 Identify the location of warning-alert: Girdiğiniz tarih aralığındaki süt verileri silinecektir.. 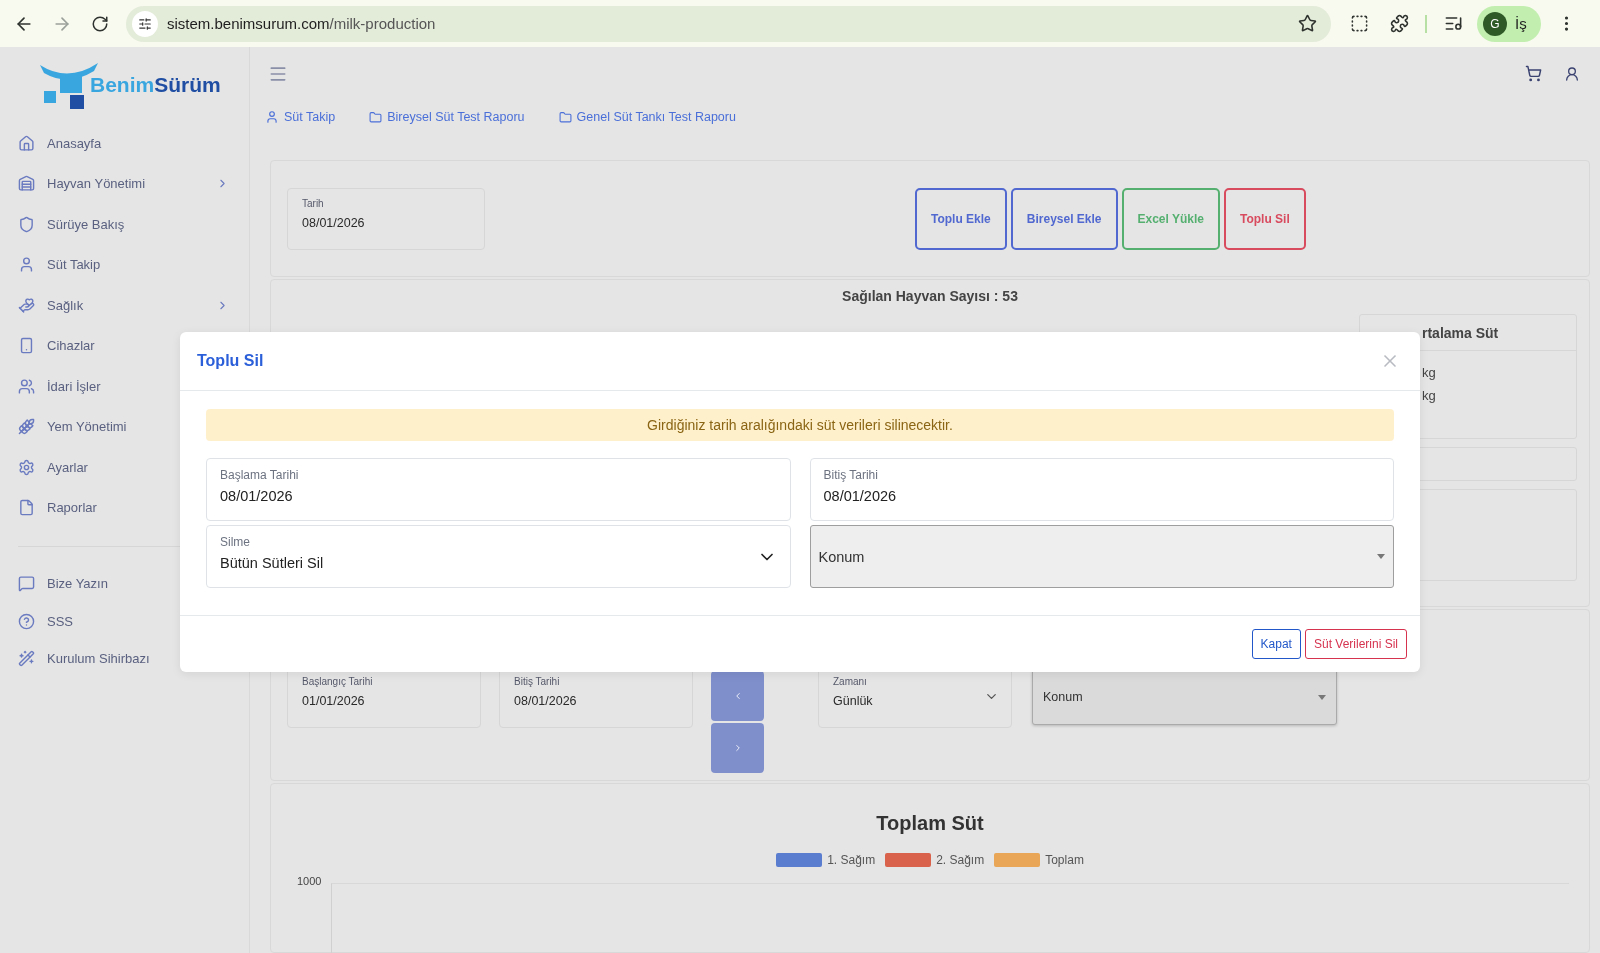
(800, 425).